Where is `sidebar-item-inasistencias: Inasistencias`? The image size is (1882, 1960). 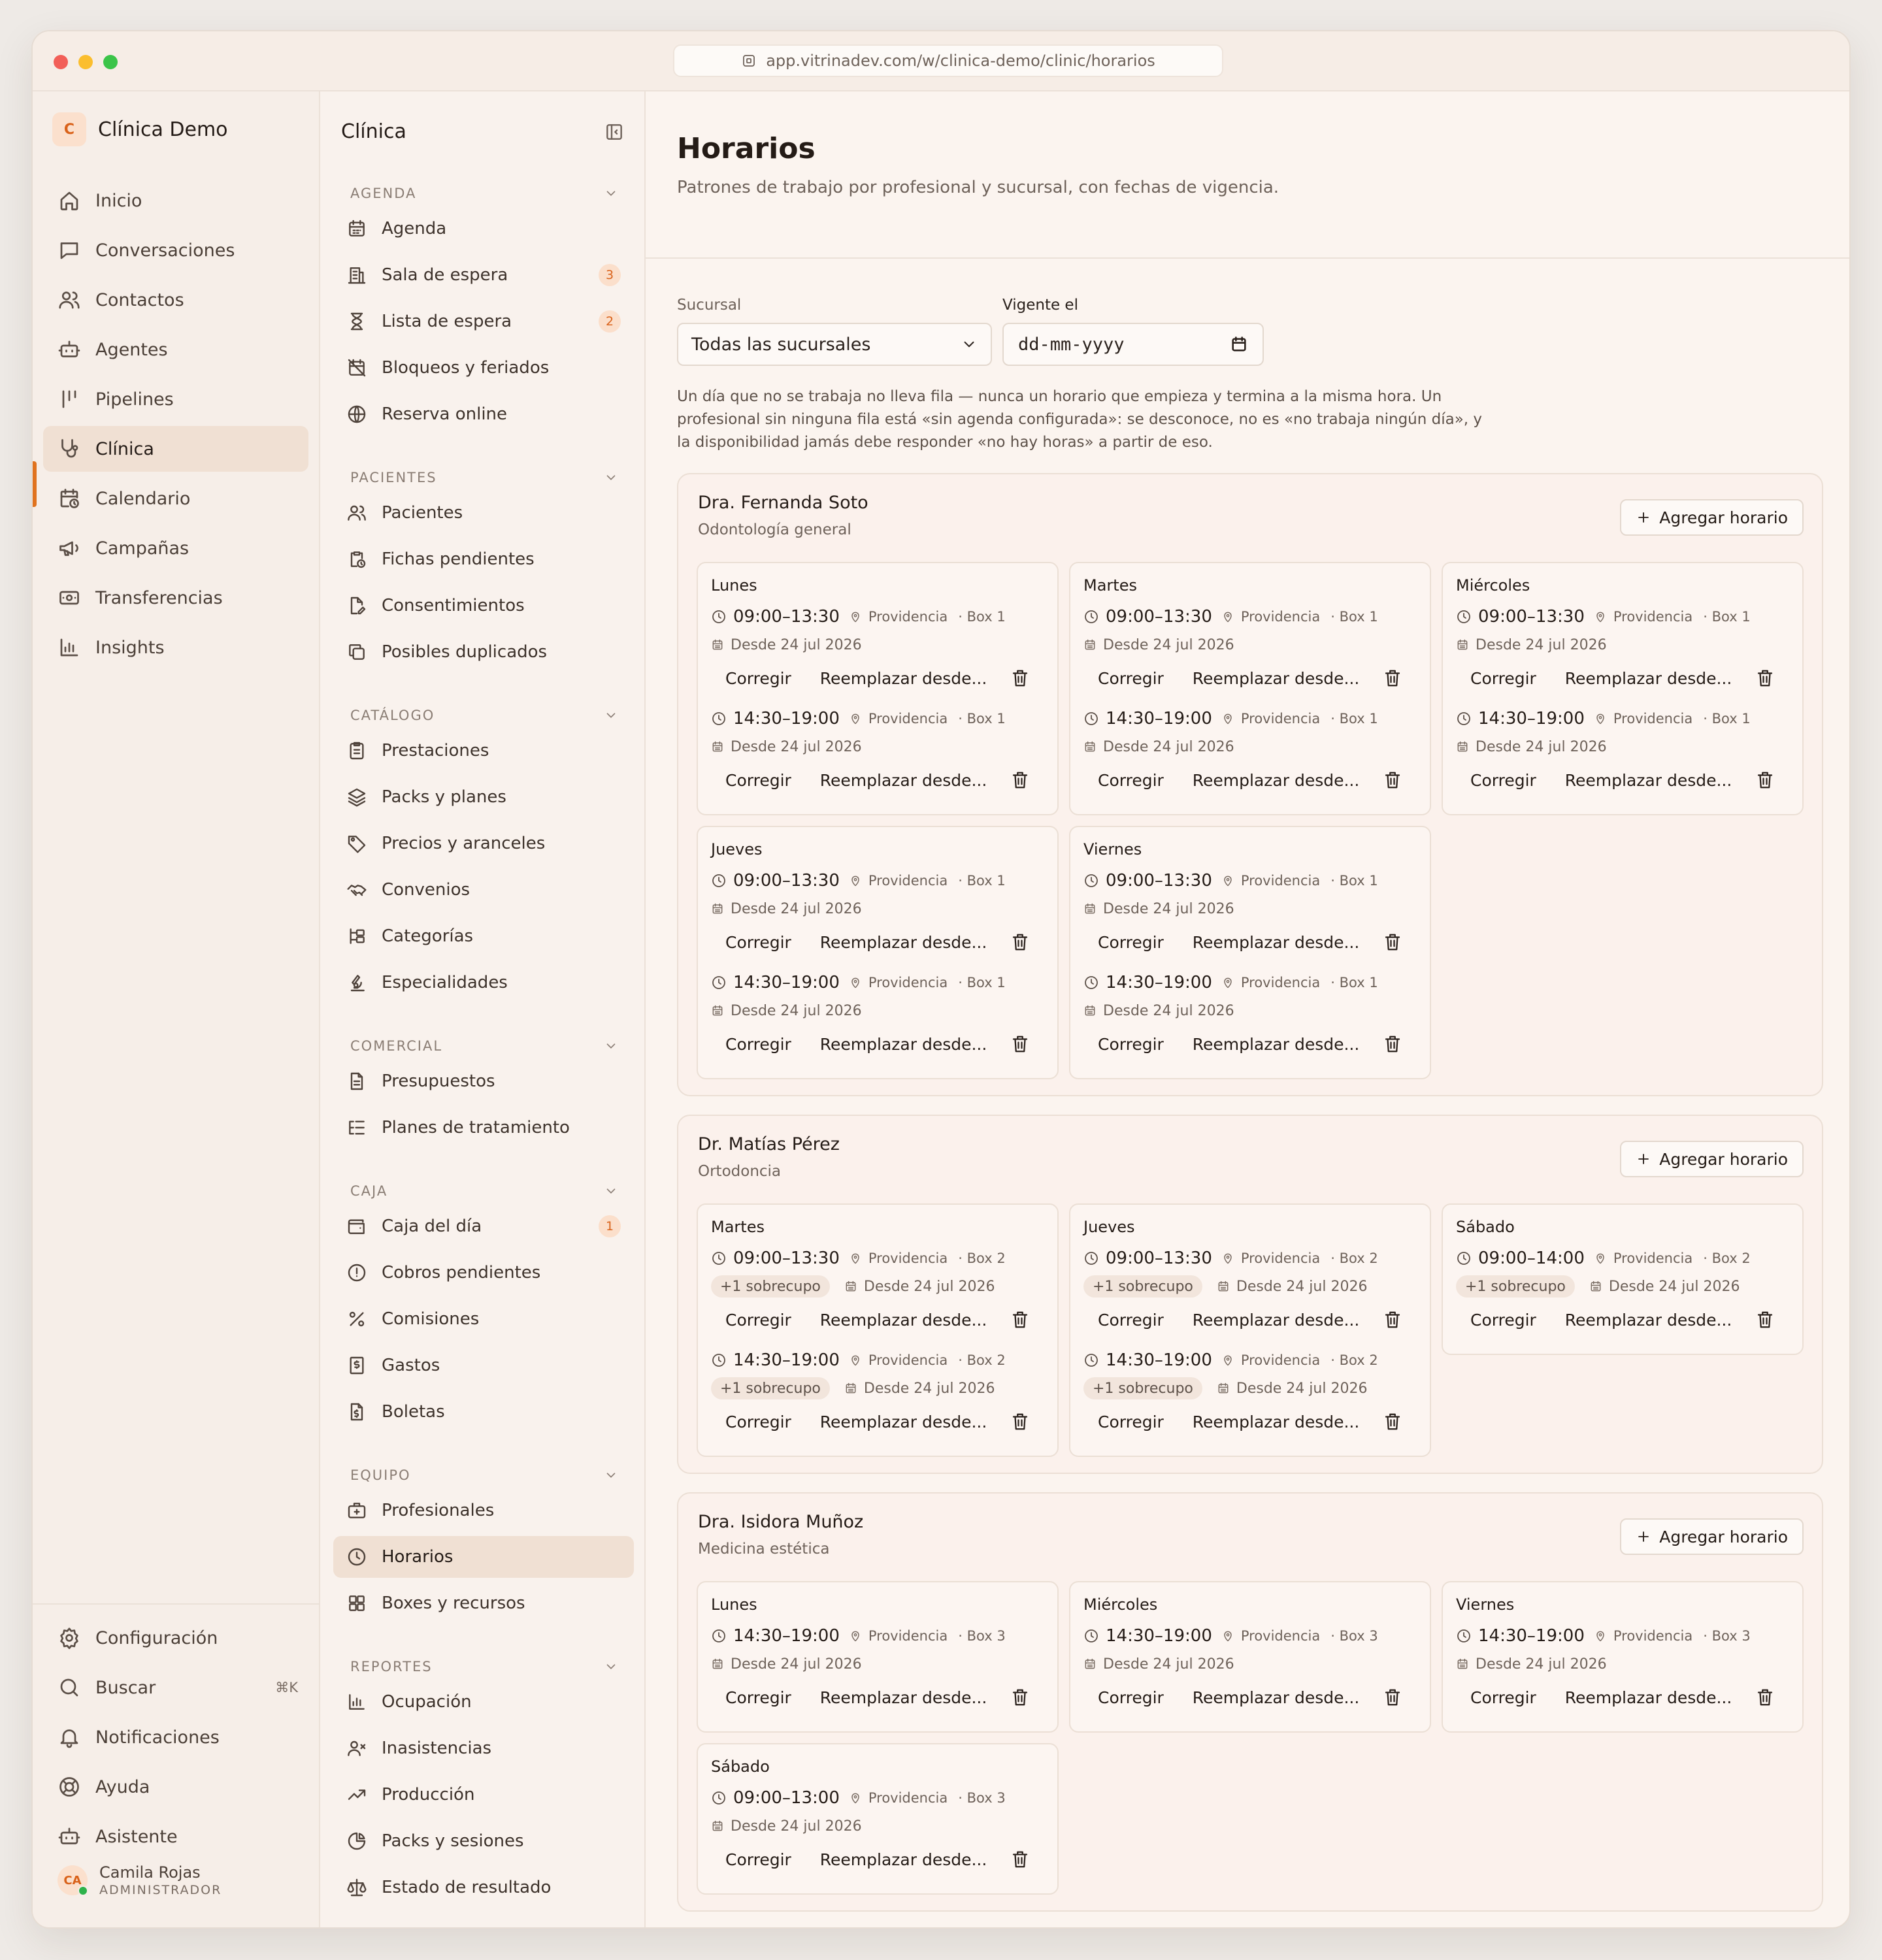 sidebar-item-inasistencias: Inasistencias is located at coordinates (483, 1748).